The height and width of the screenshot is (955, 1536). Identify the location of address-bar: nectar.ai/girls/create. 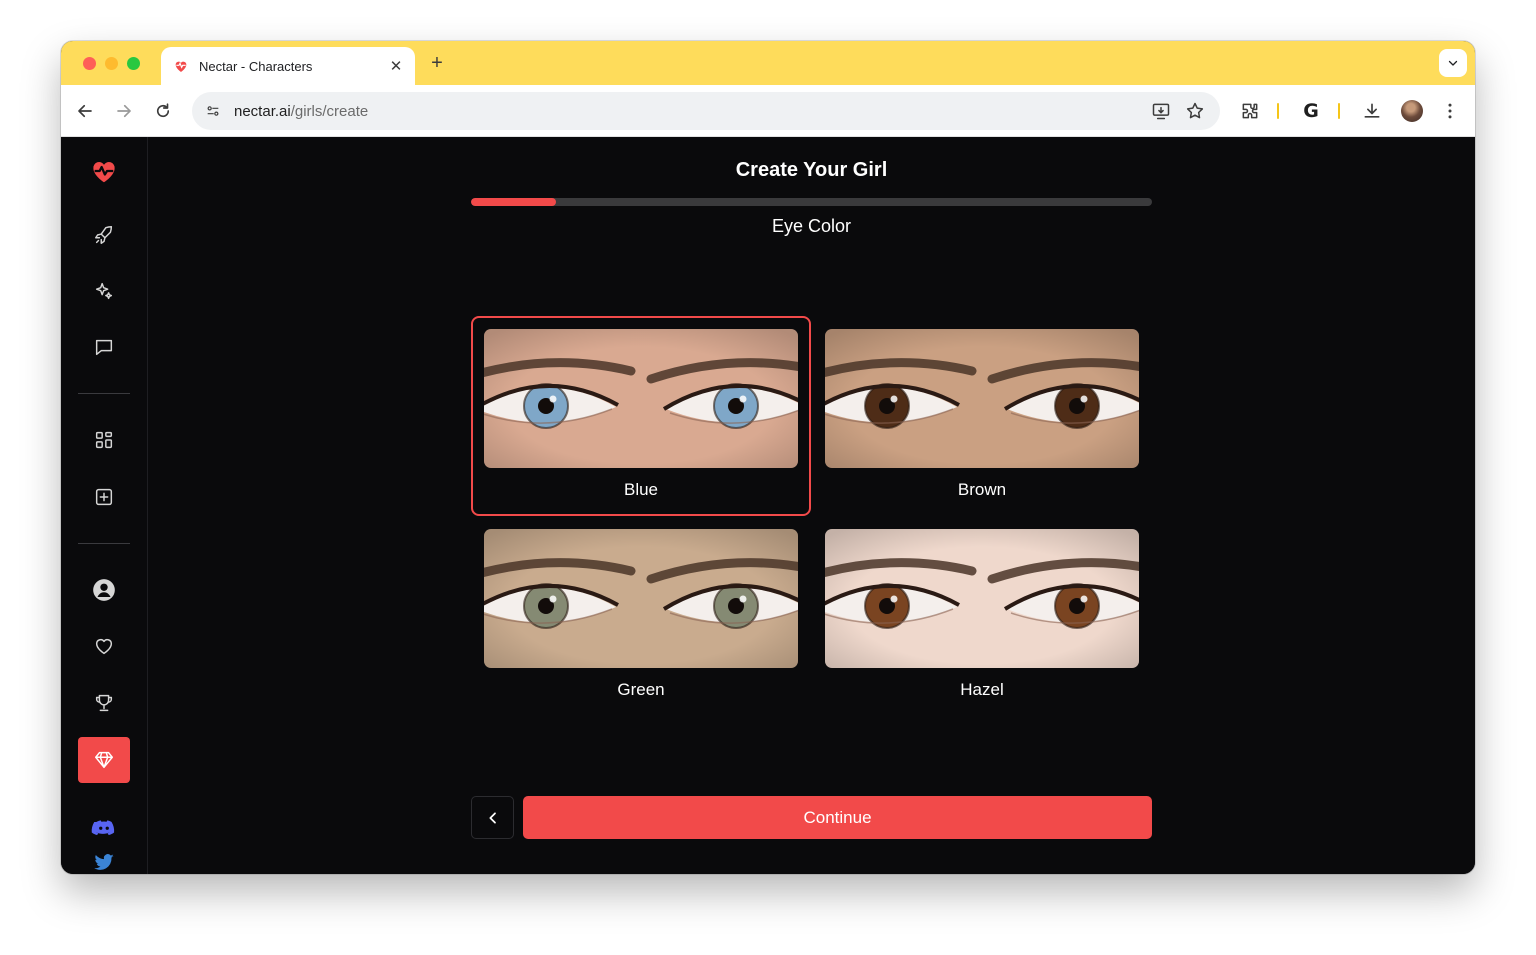
(706, 111).